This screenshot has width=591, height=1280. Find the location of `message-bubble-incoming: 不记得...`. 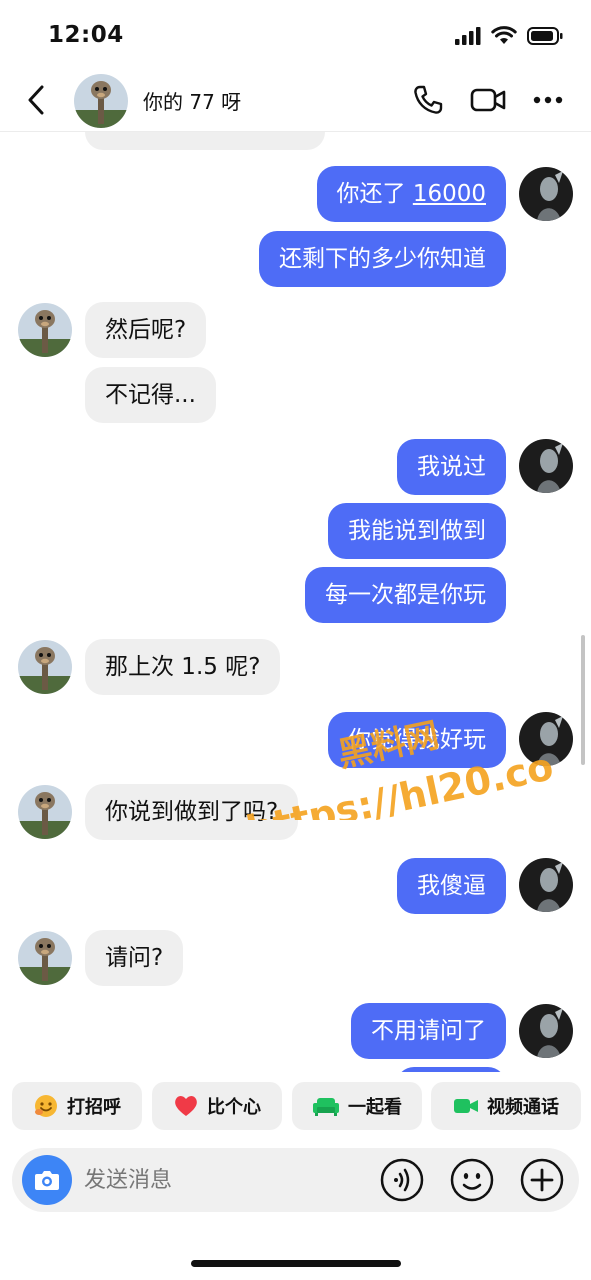

message-bubble-incoming: 不记得... is located at coordinates (150, 395).